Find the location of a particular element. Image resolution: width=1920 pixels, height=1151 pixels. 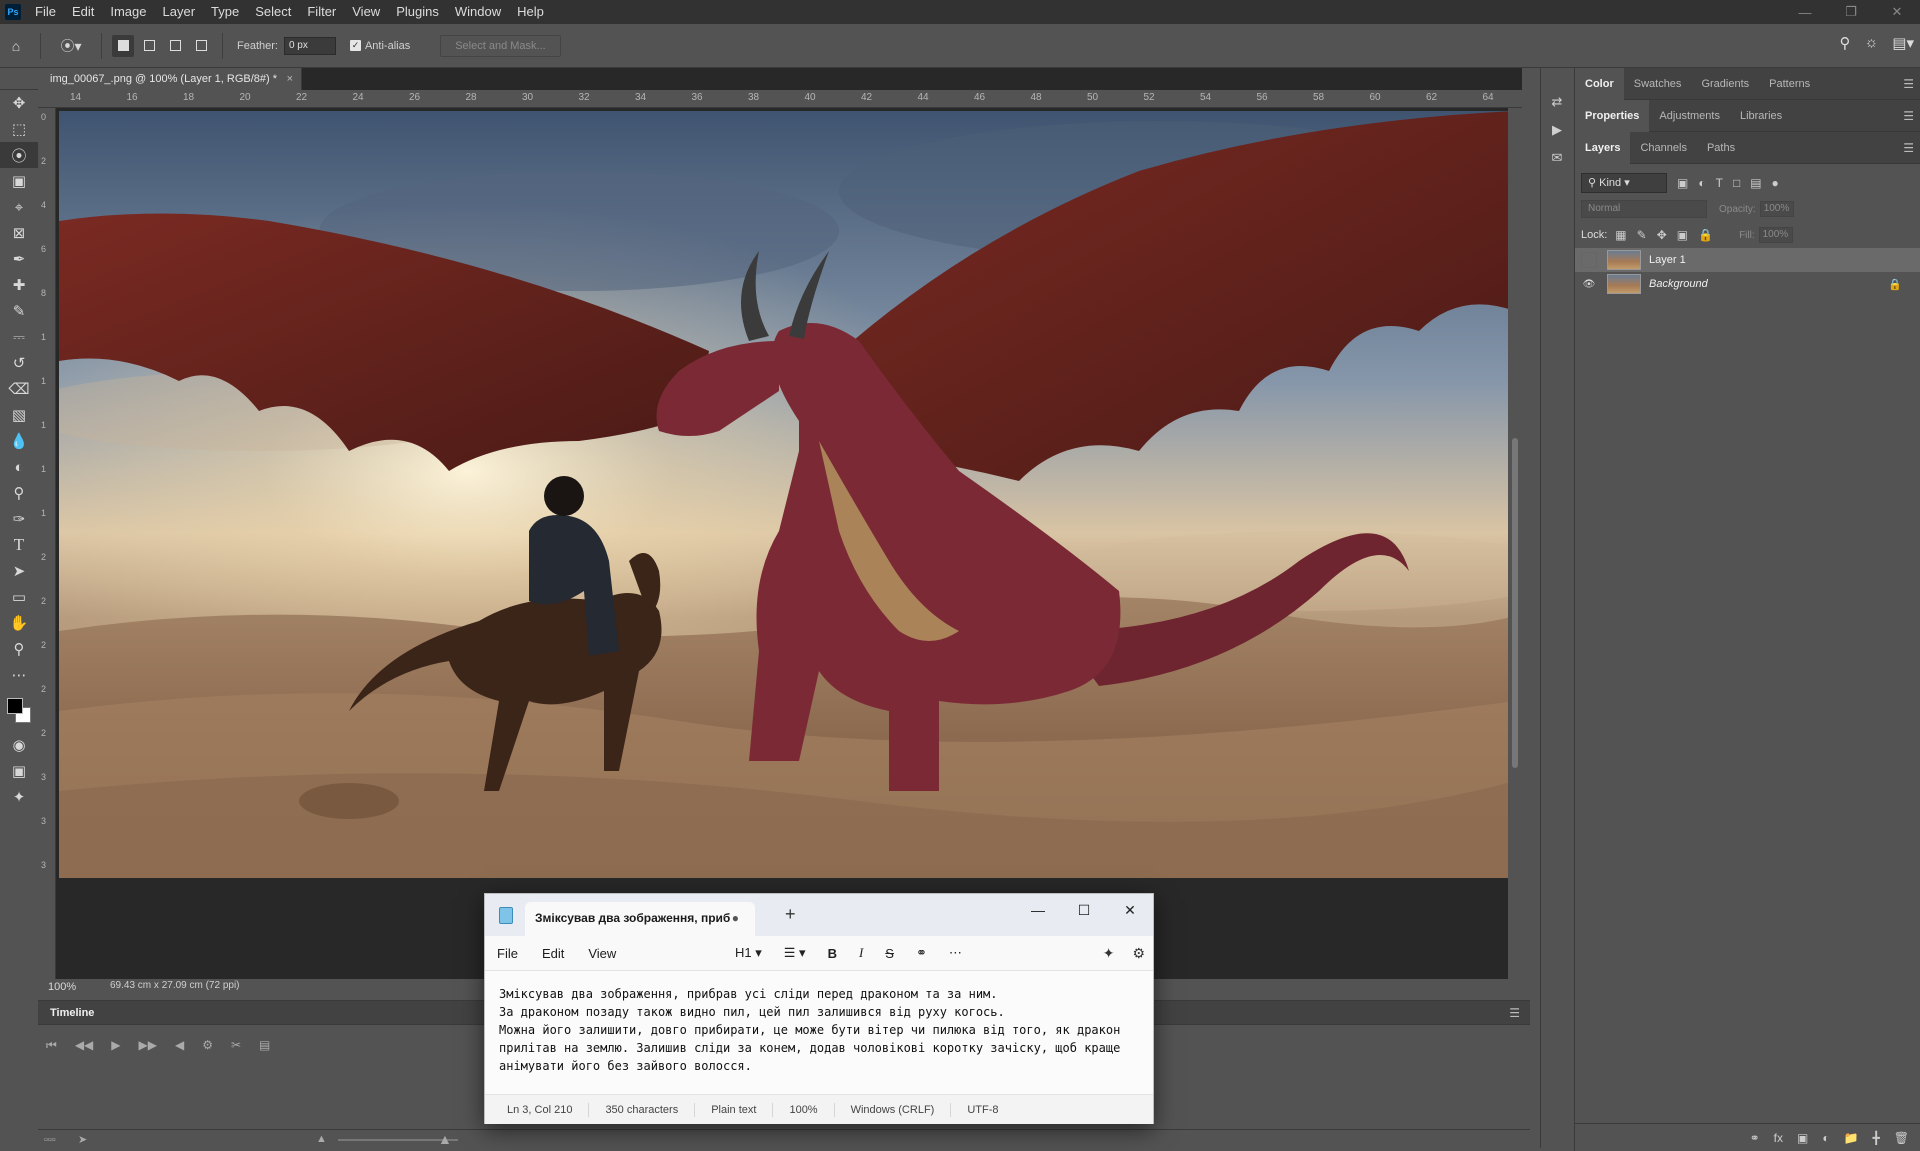

home-icon: ⌂ is located at coordinates (16, 46).